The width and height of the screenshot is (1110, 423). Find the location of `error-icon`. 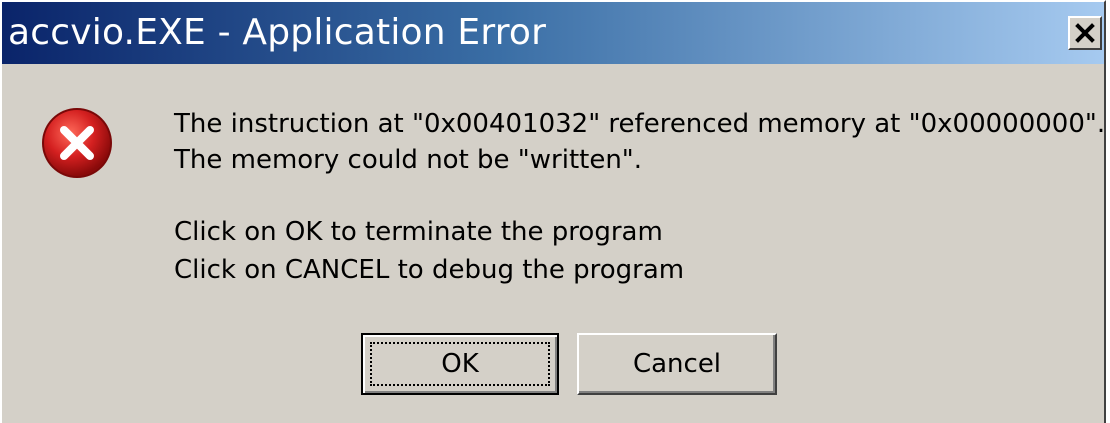

error-icon is located at coordinates (77, 143).